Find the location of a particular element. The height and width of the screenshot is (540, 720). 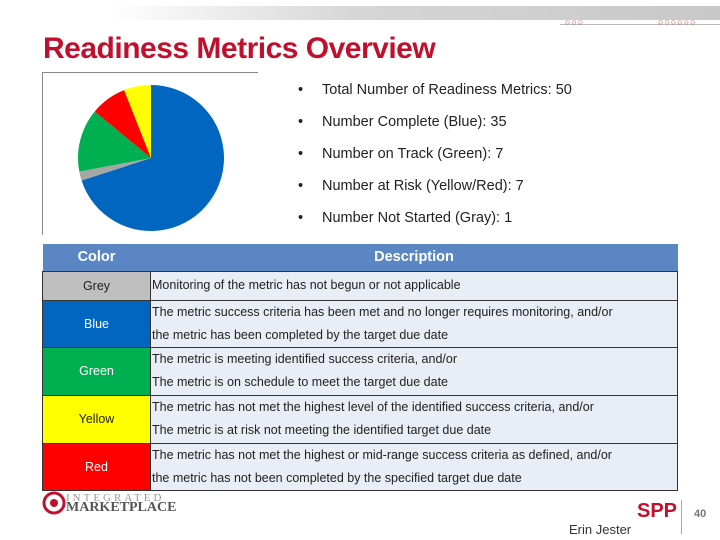

summary-item: • Total Number of Readiness Metrics: 50 is located at coordinates (435, 98).